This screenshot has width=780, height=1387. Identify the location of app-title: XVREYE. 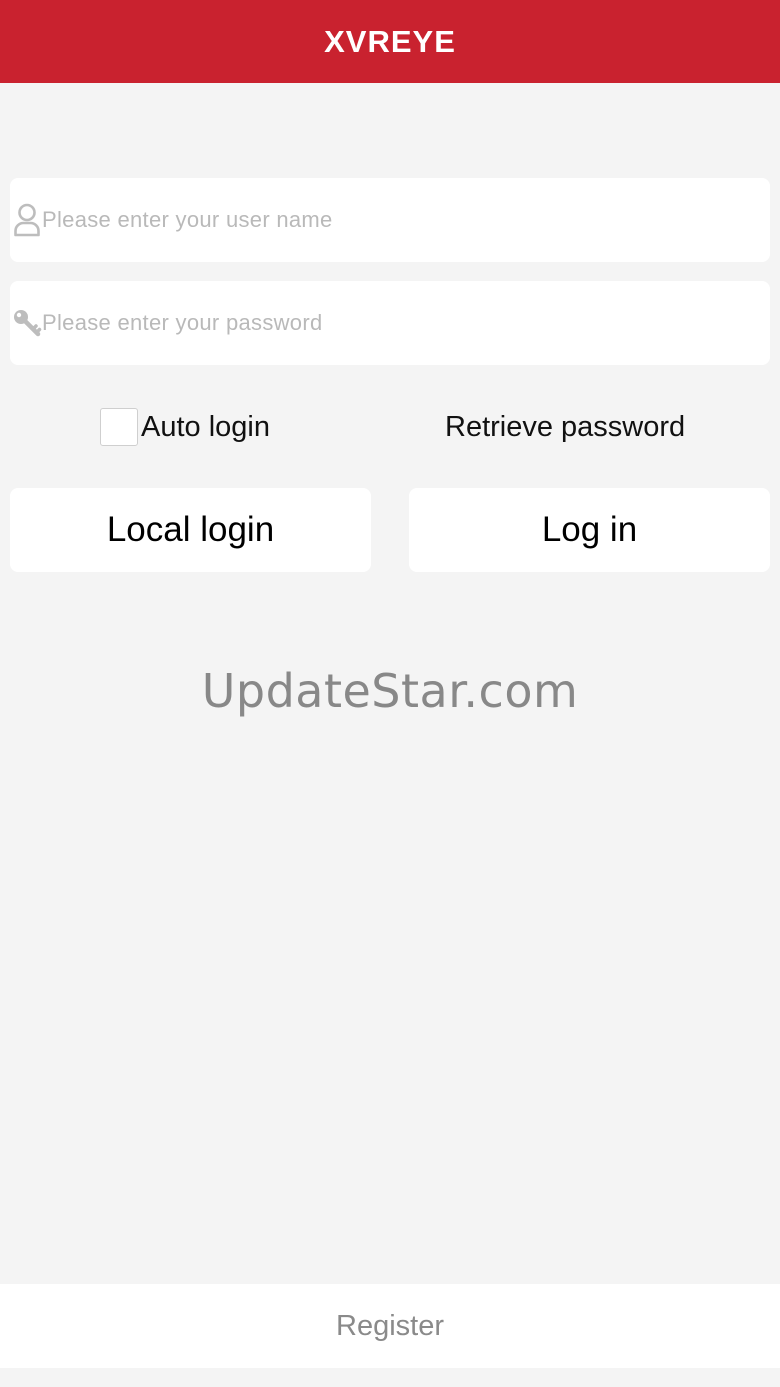
(390, 41).